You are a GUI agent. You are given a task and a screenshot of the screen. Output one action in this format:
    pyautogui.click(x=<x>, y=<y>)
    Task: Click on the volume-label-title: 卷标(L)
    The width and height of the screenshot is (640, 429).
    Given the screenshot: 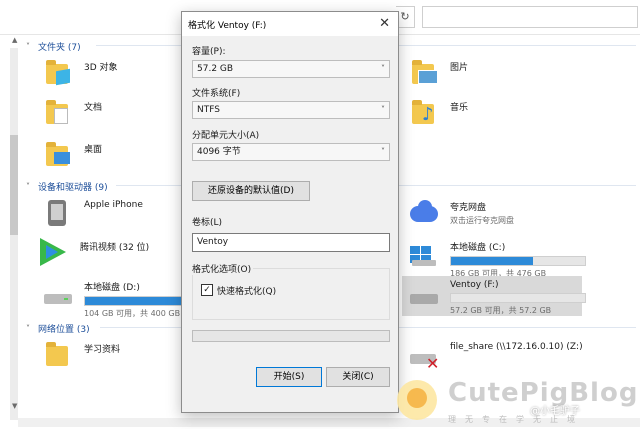 What is the action you would take?
    pyautogui.click(x=207, y=223)
    